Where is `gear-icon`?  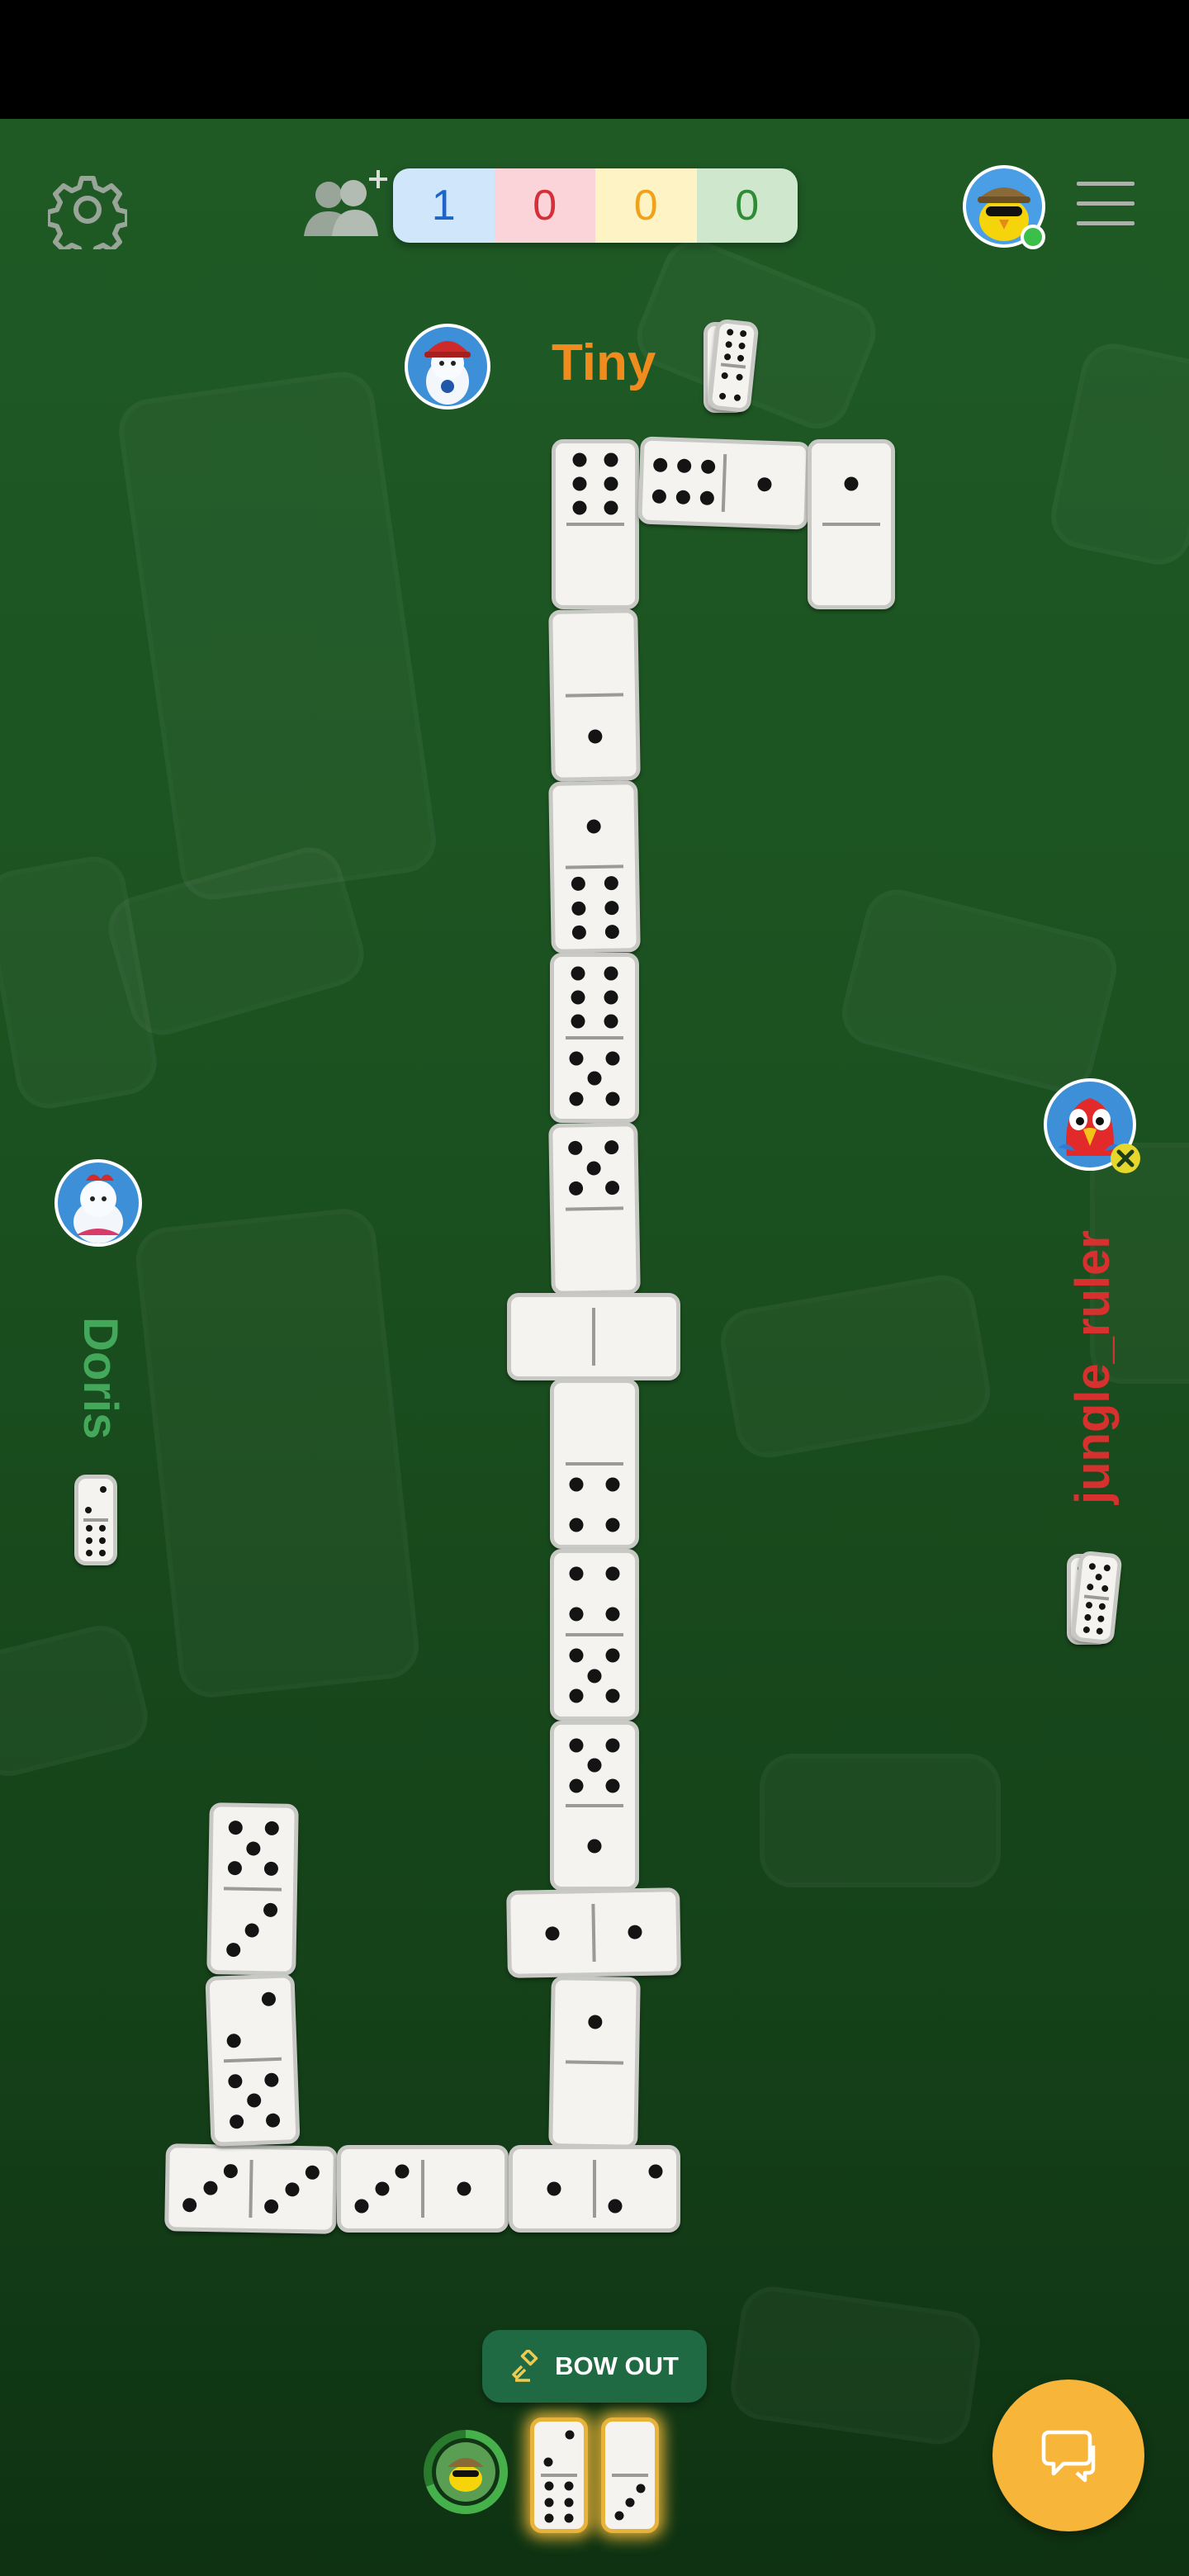 gear-icon is located at coordinates (87, 215).